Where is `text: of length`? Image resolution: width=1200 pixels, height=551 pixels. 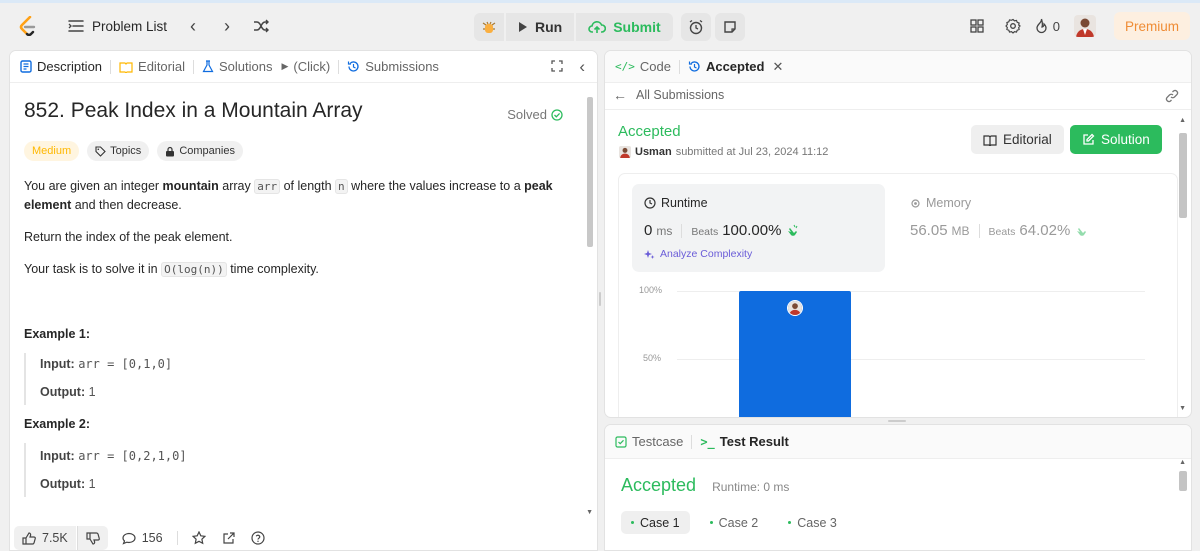 text: of length is located at coordinates (308, 186).